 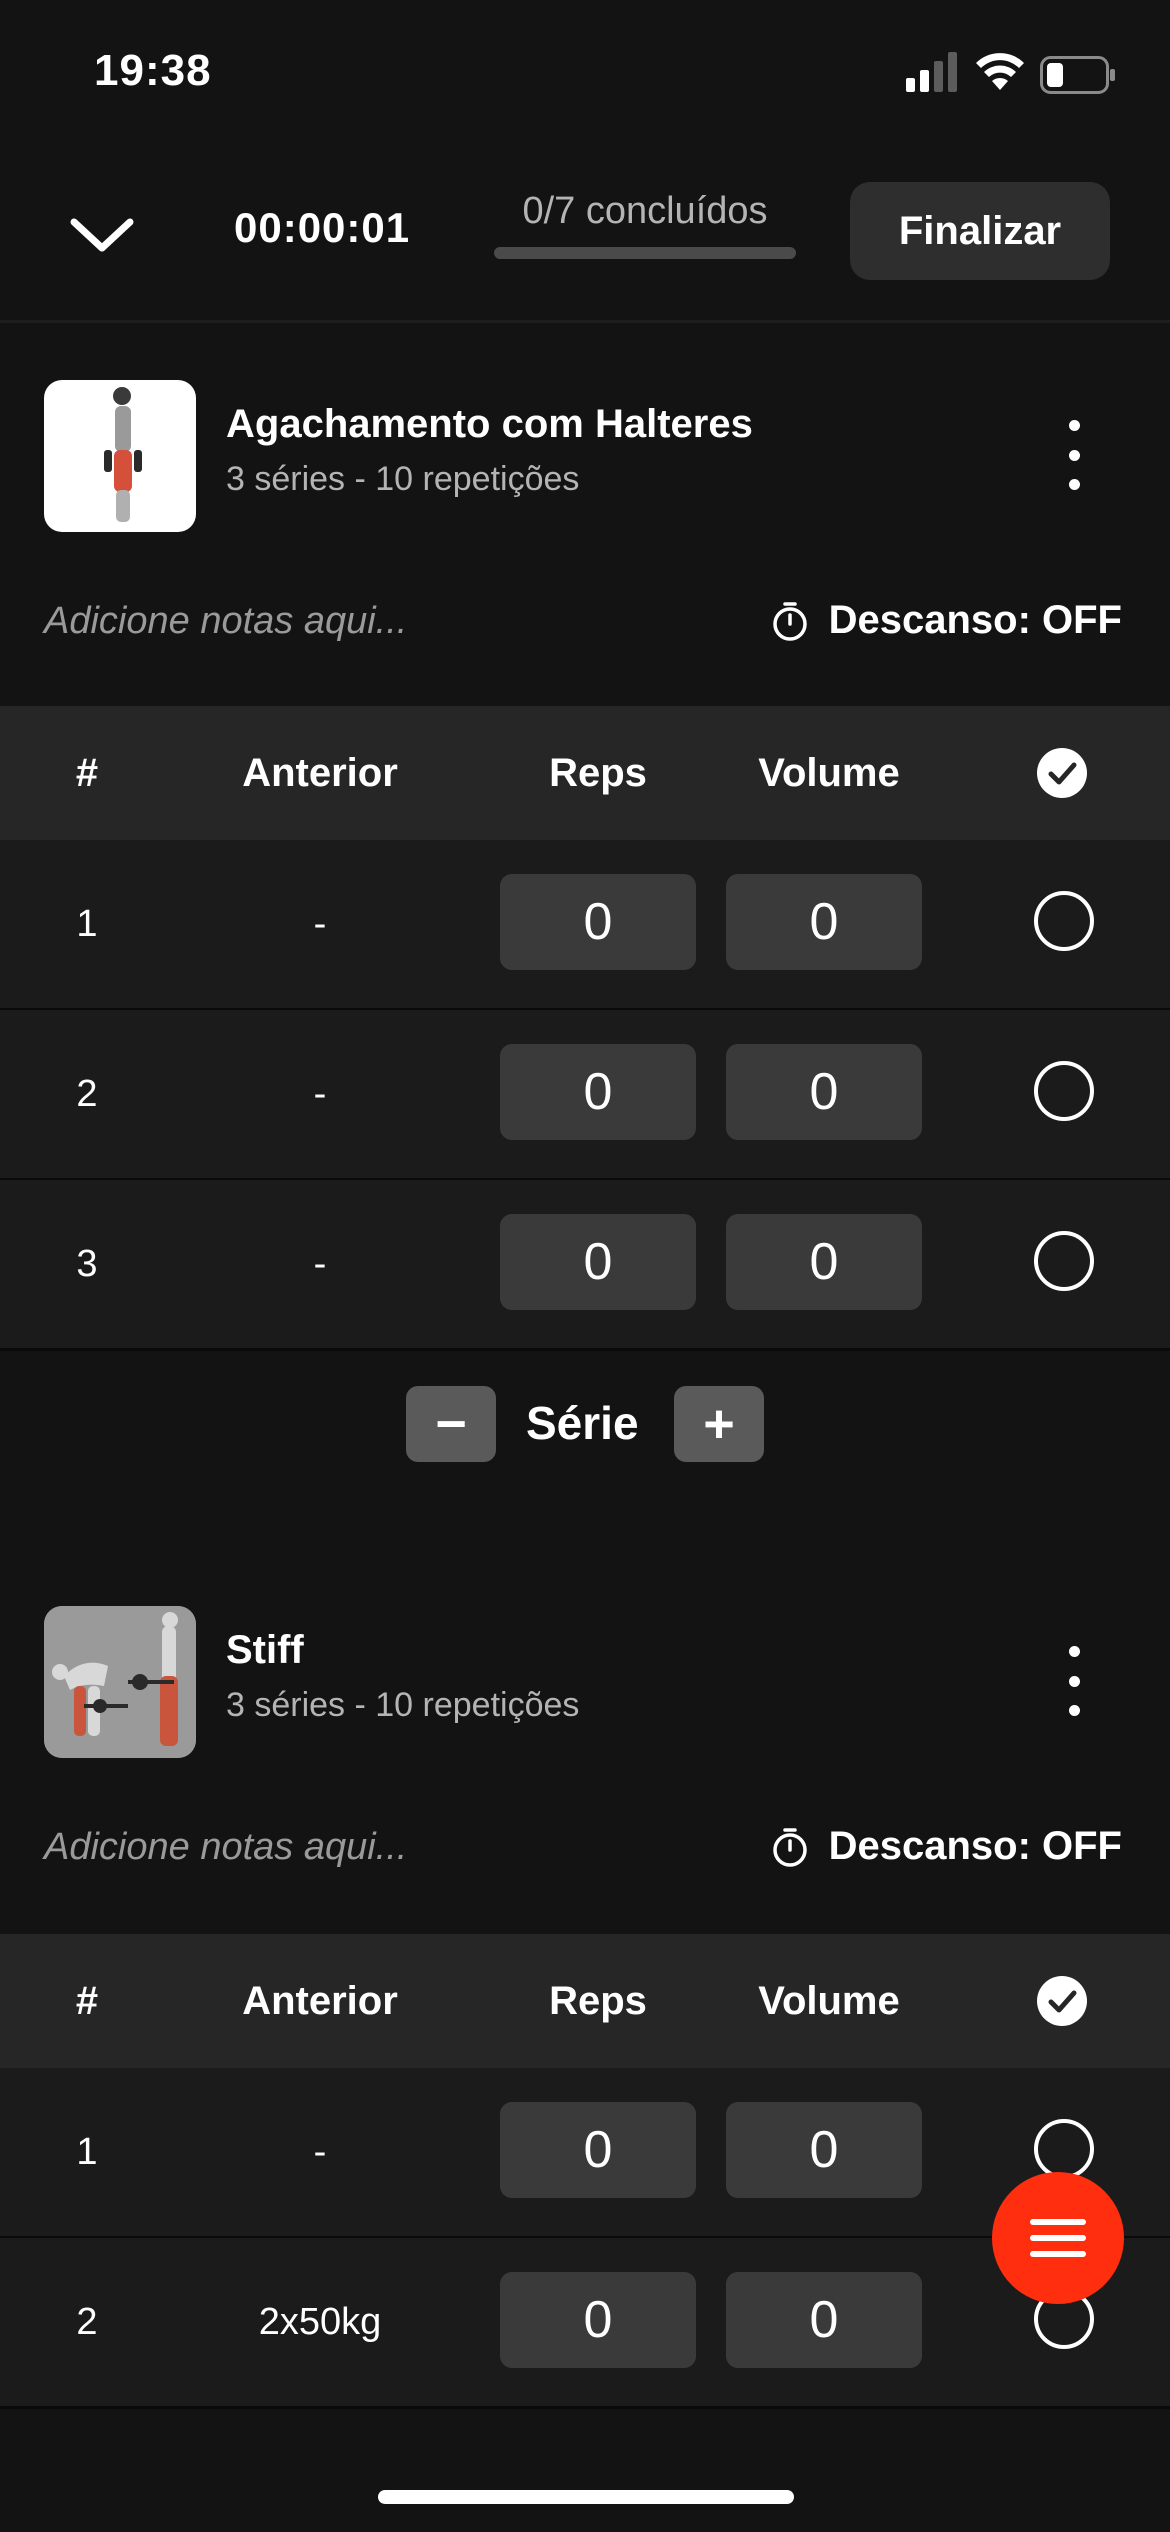 I want to click on workout-header: 00:00:01 0/7 concluídos Finalizar, so click(x=585, y=241).